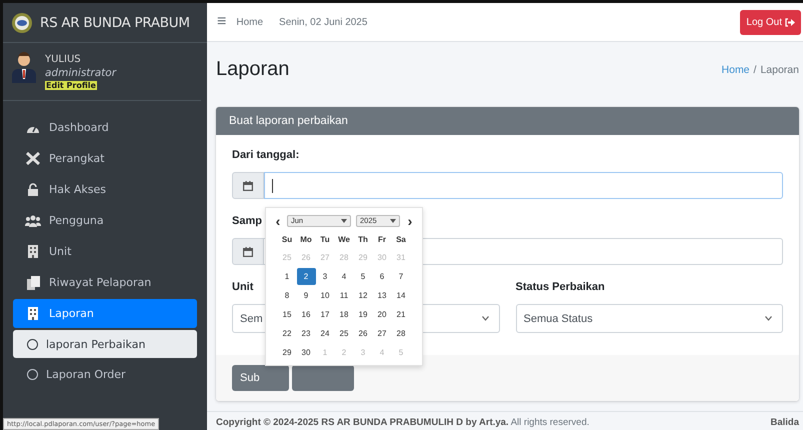 The image size is (803, 430). What do you see at coordinates (323, 378) in the screenshot?
I see `reset-button` at bounding box center [323, 378].